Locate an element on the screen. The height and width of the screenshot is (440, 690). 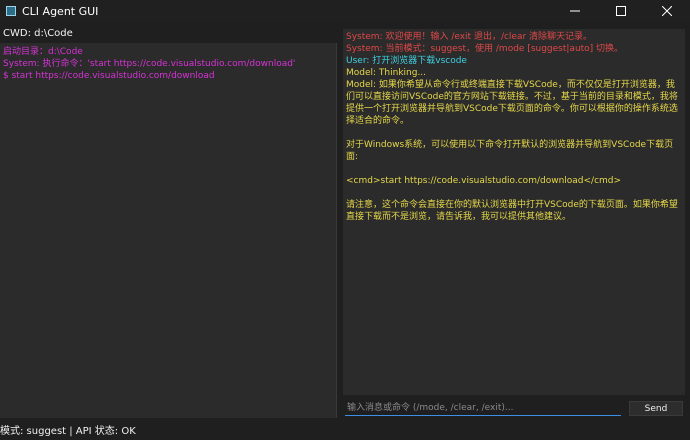
close-icon is located at coordinates (667, 11).